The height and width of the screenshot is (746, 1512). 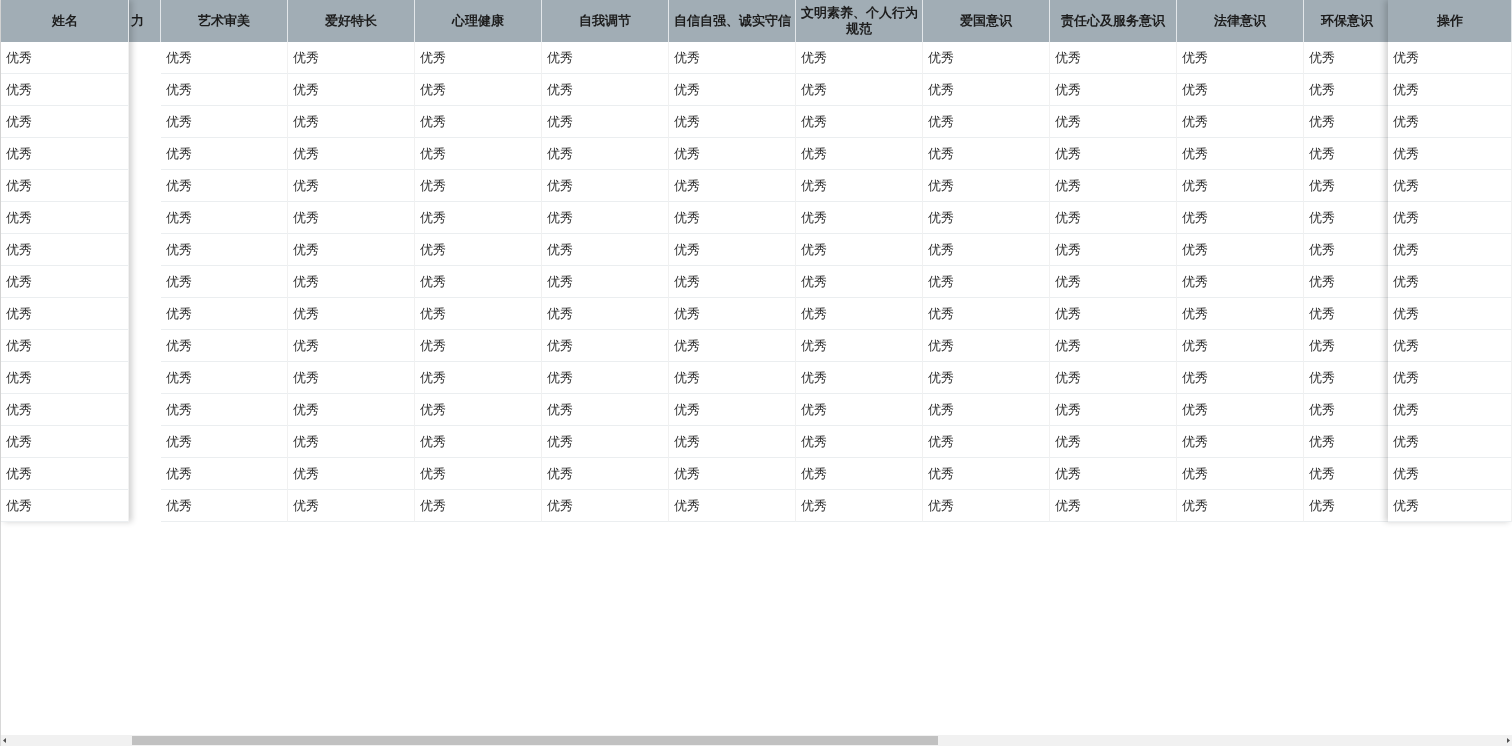 What do you see at coordinates (145, 21) in the screenshot?
I see `column-header: 力` at bounding box center [145, 21].